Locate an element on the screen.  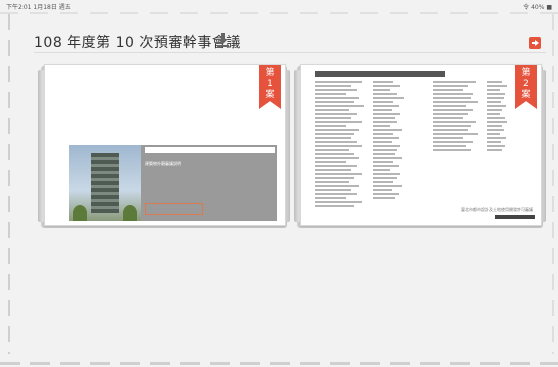
cover-box is located at coordinates (174, 209).